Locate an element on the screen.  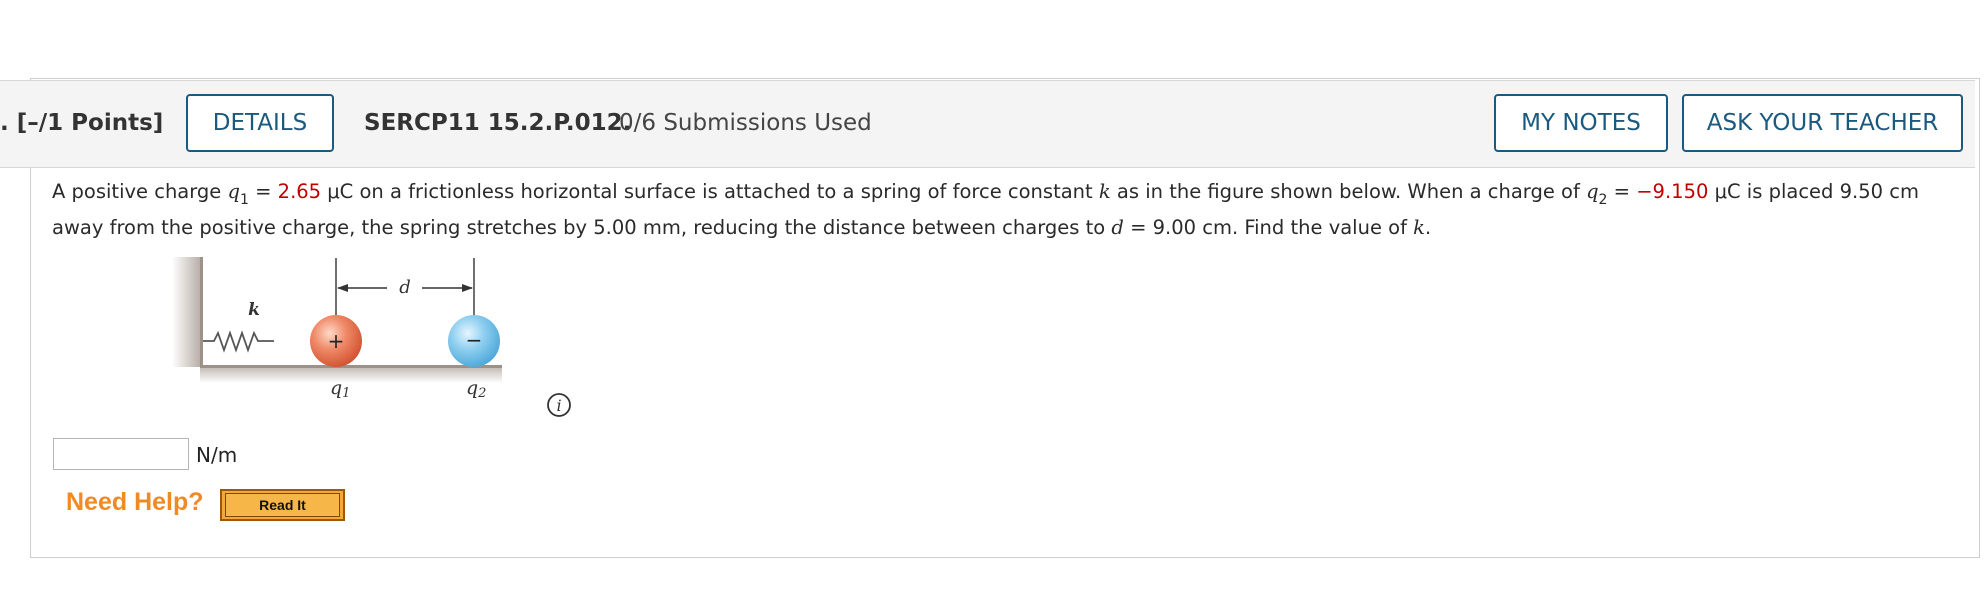
info-symbol: i is located at coordinates (558, 405).